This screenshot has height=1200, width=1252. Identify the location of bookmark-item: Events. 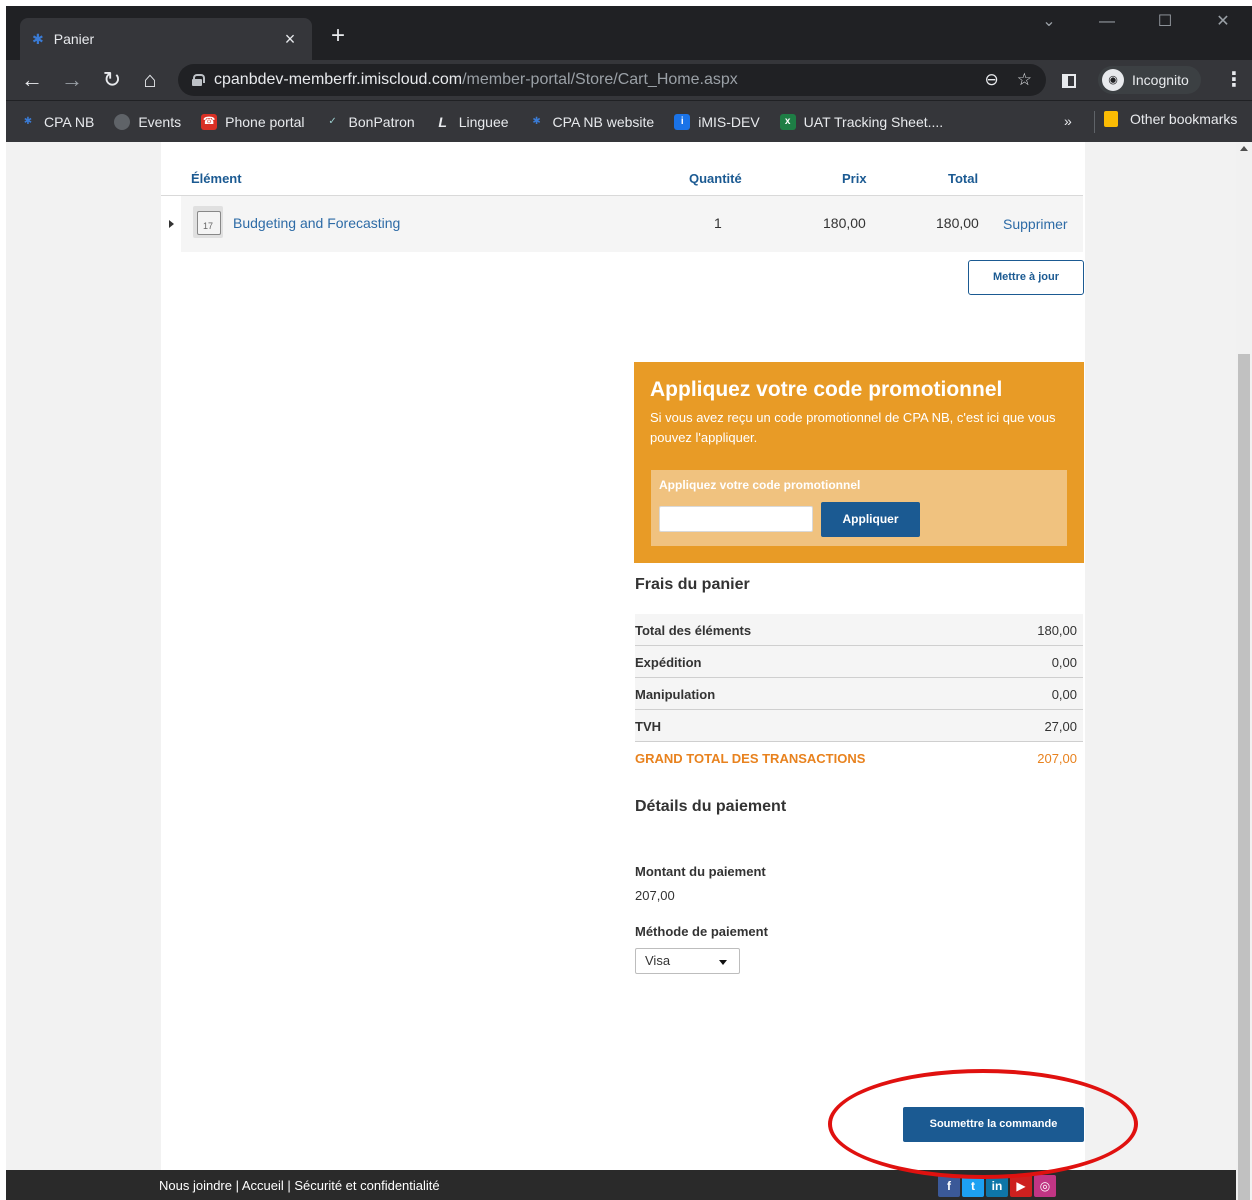
(148, 121).